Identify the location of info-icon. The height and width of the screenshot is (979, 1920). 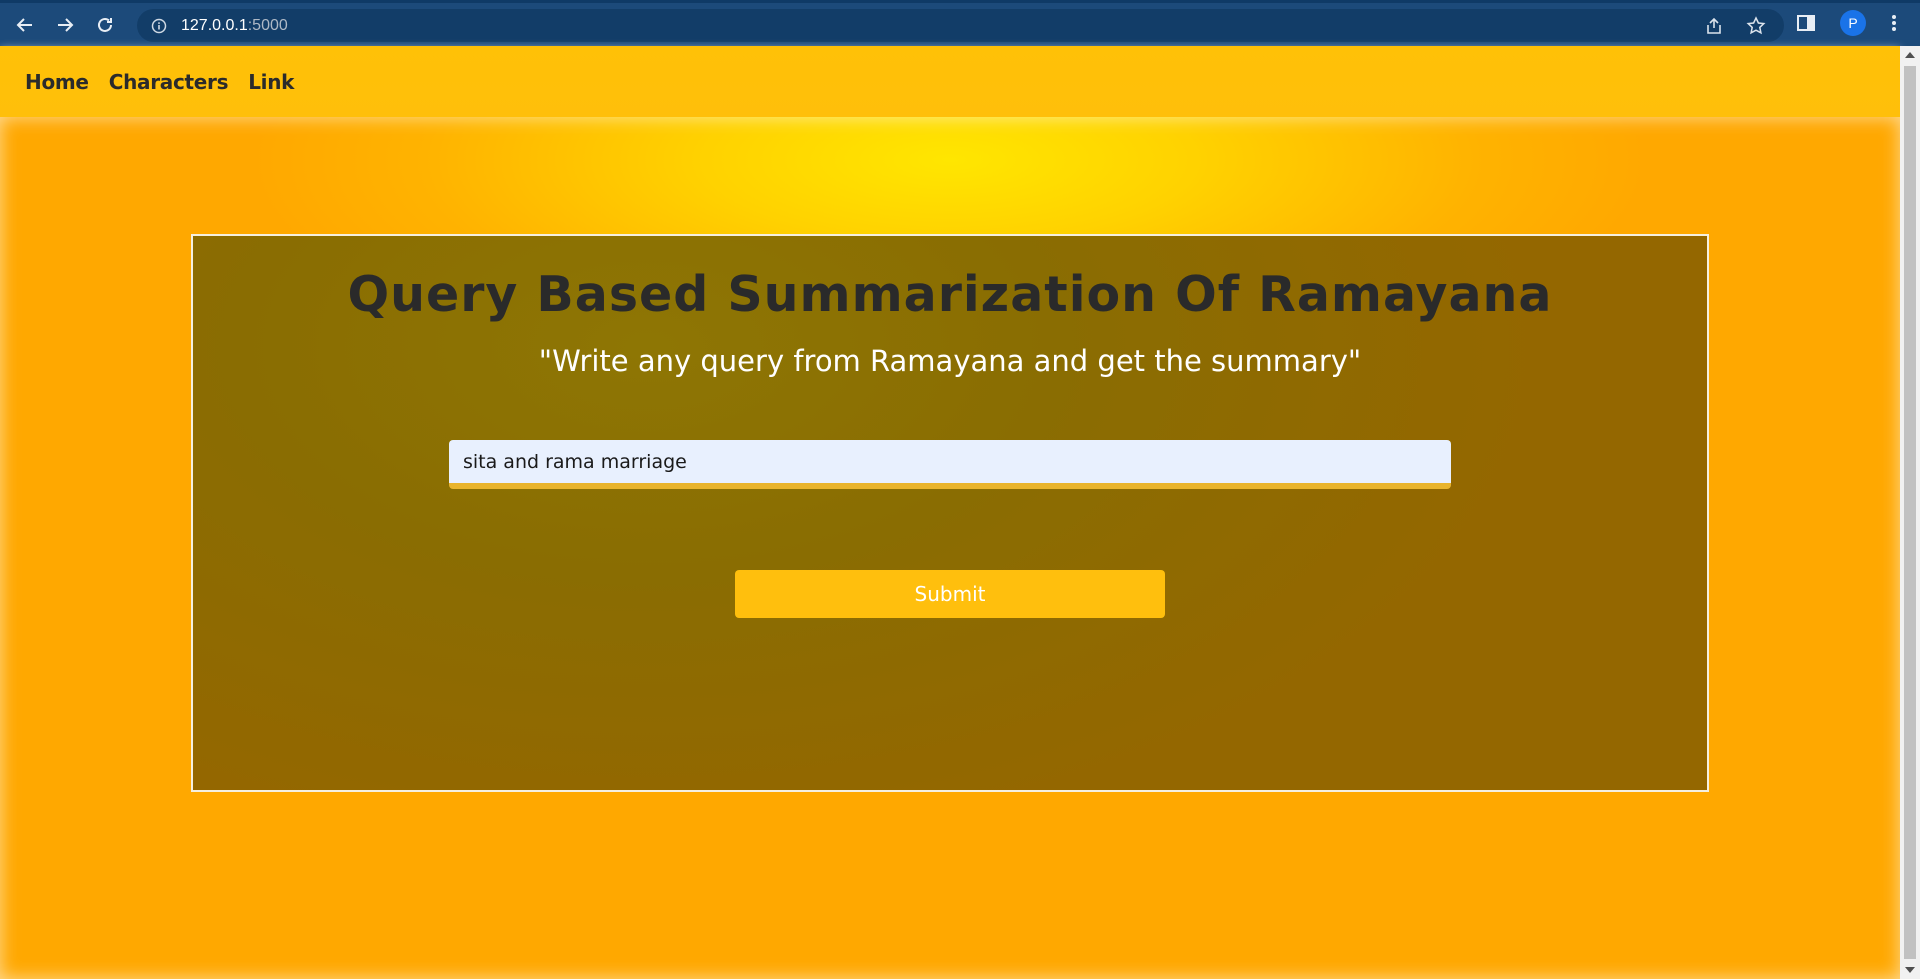
(159, 26).